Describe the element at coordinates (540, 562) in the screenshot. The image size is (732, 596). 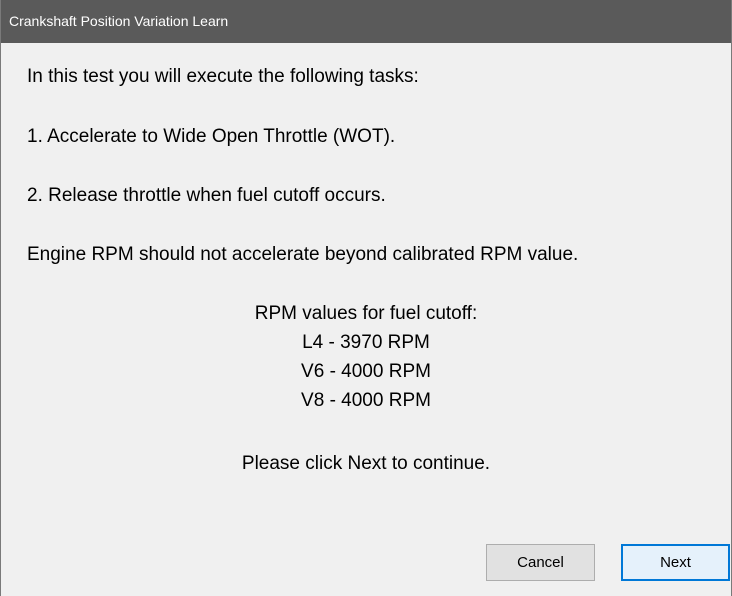
I see `cancel-button: Cancel` at that location.